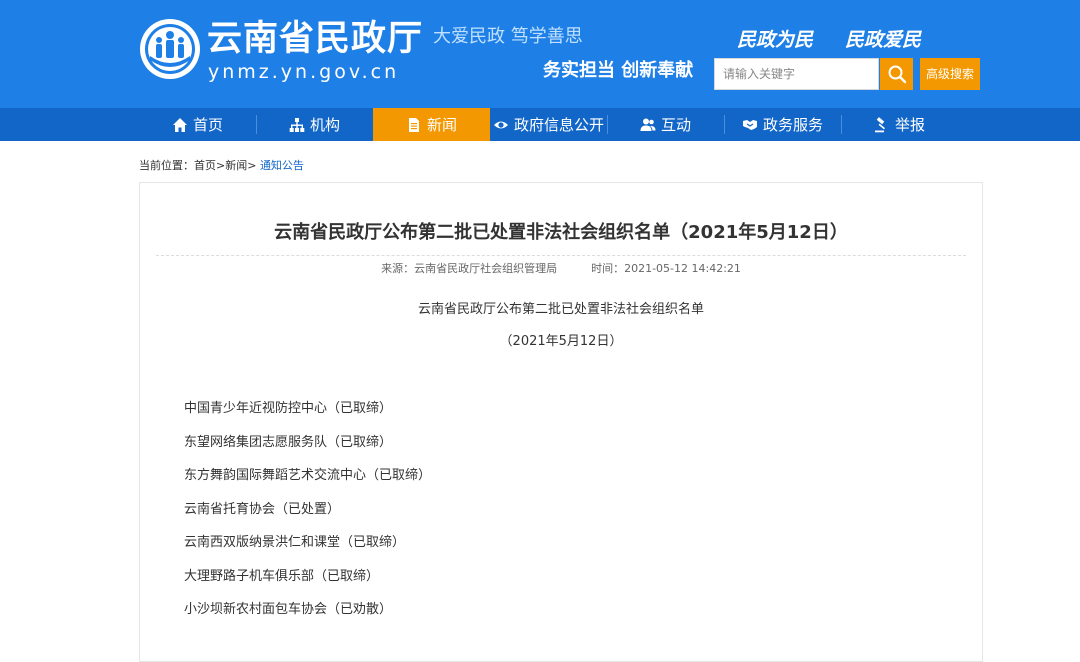 This screenshot has height=662, width=1080. Describe the element at coordinates (262, 509) in the screenshot. I see `list-item: 云南省托育协会（已处置）` at that location.